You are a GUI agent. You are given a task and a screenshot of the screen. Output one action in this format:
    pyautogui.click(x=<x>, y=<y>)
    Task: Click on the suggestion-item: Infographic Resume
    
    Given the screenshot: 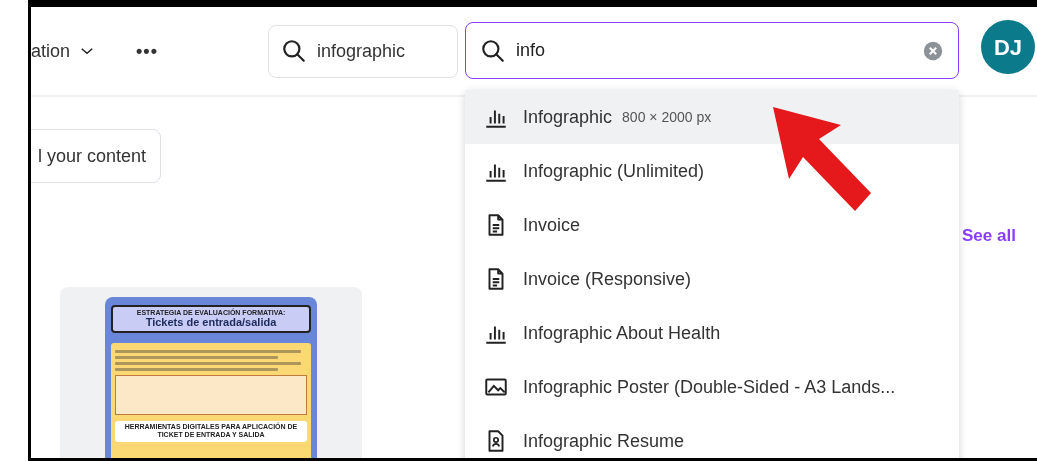 What is the action you would take?
    pyautogui.click(x=712, y=436)
    